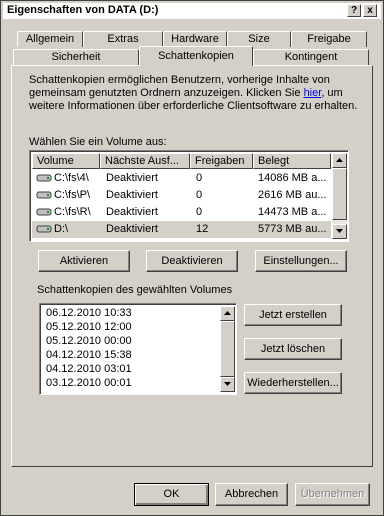 The height and width of the screenshot is (516, 384). Describe the element at coordinates (98, 142) in the screenshot. I see `volume-list-label: Wählen Sie ein Volume aus:` at that location.